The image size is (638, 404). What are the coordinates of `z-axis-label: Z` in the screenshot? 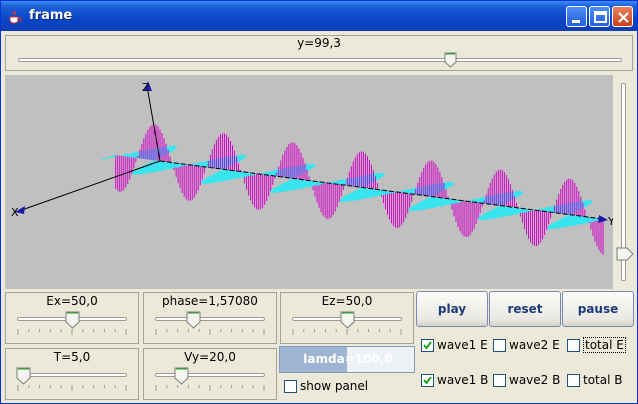 It's located at (146, 87).